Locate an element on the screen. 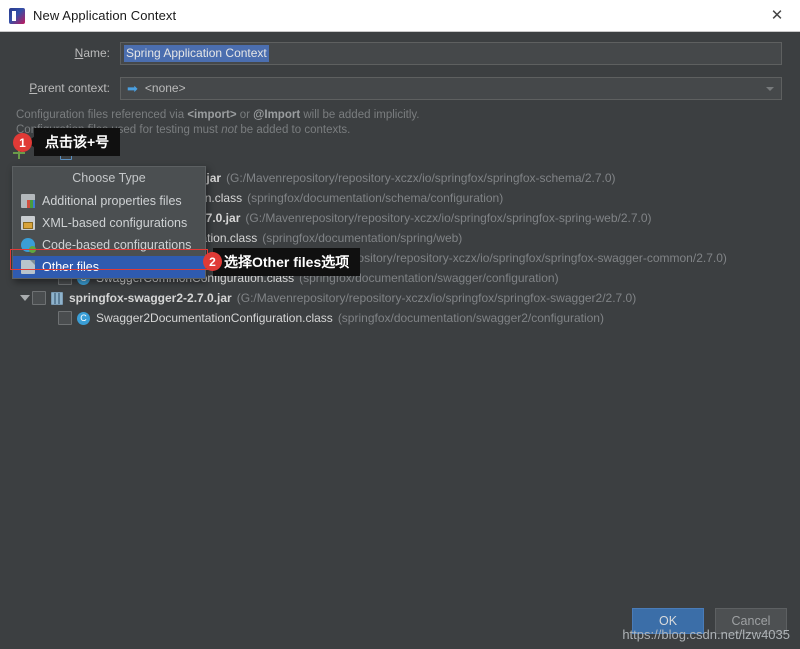 This screenshot has width=800, height=649. tree-row-name: springfox-swagger2-2.7.0.jar is located at coordinates (150, 298).